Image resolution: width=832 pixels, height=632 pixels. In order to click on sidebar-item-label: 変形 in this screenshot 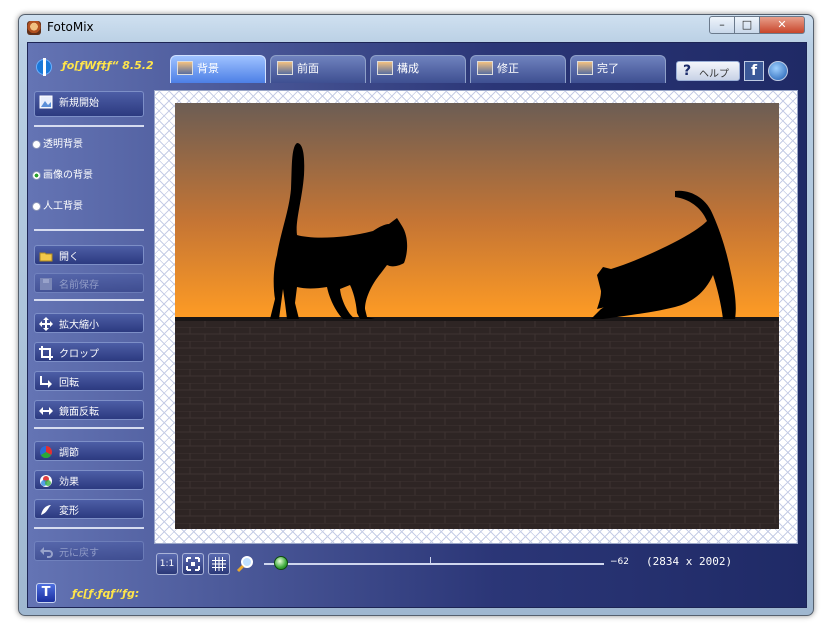, I will do `click(69, 511)`.